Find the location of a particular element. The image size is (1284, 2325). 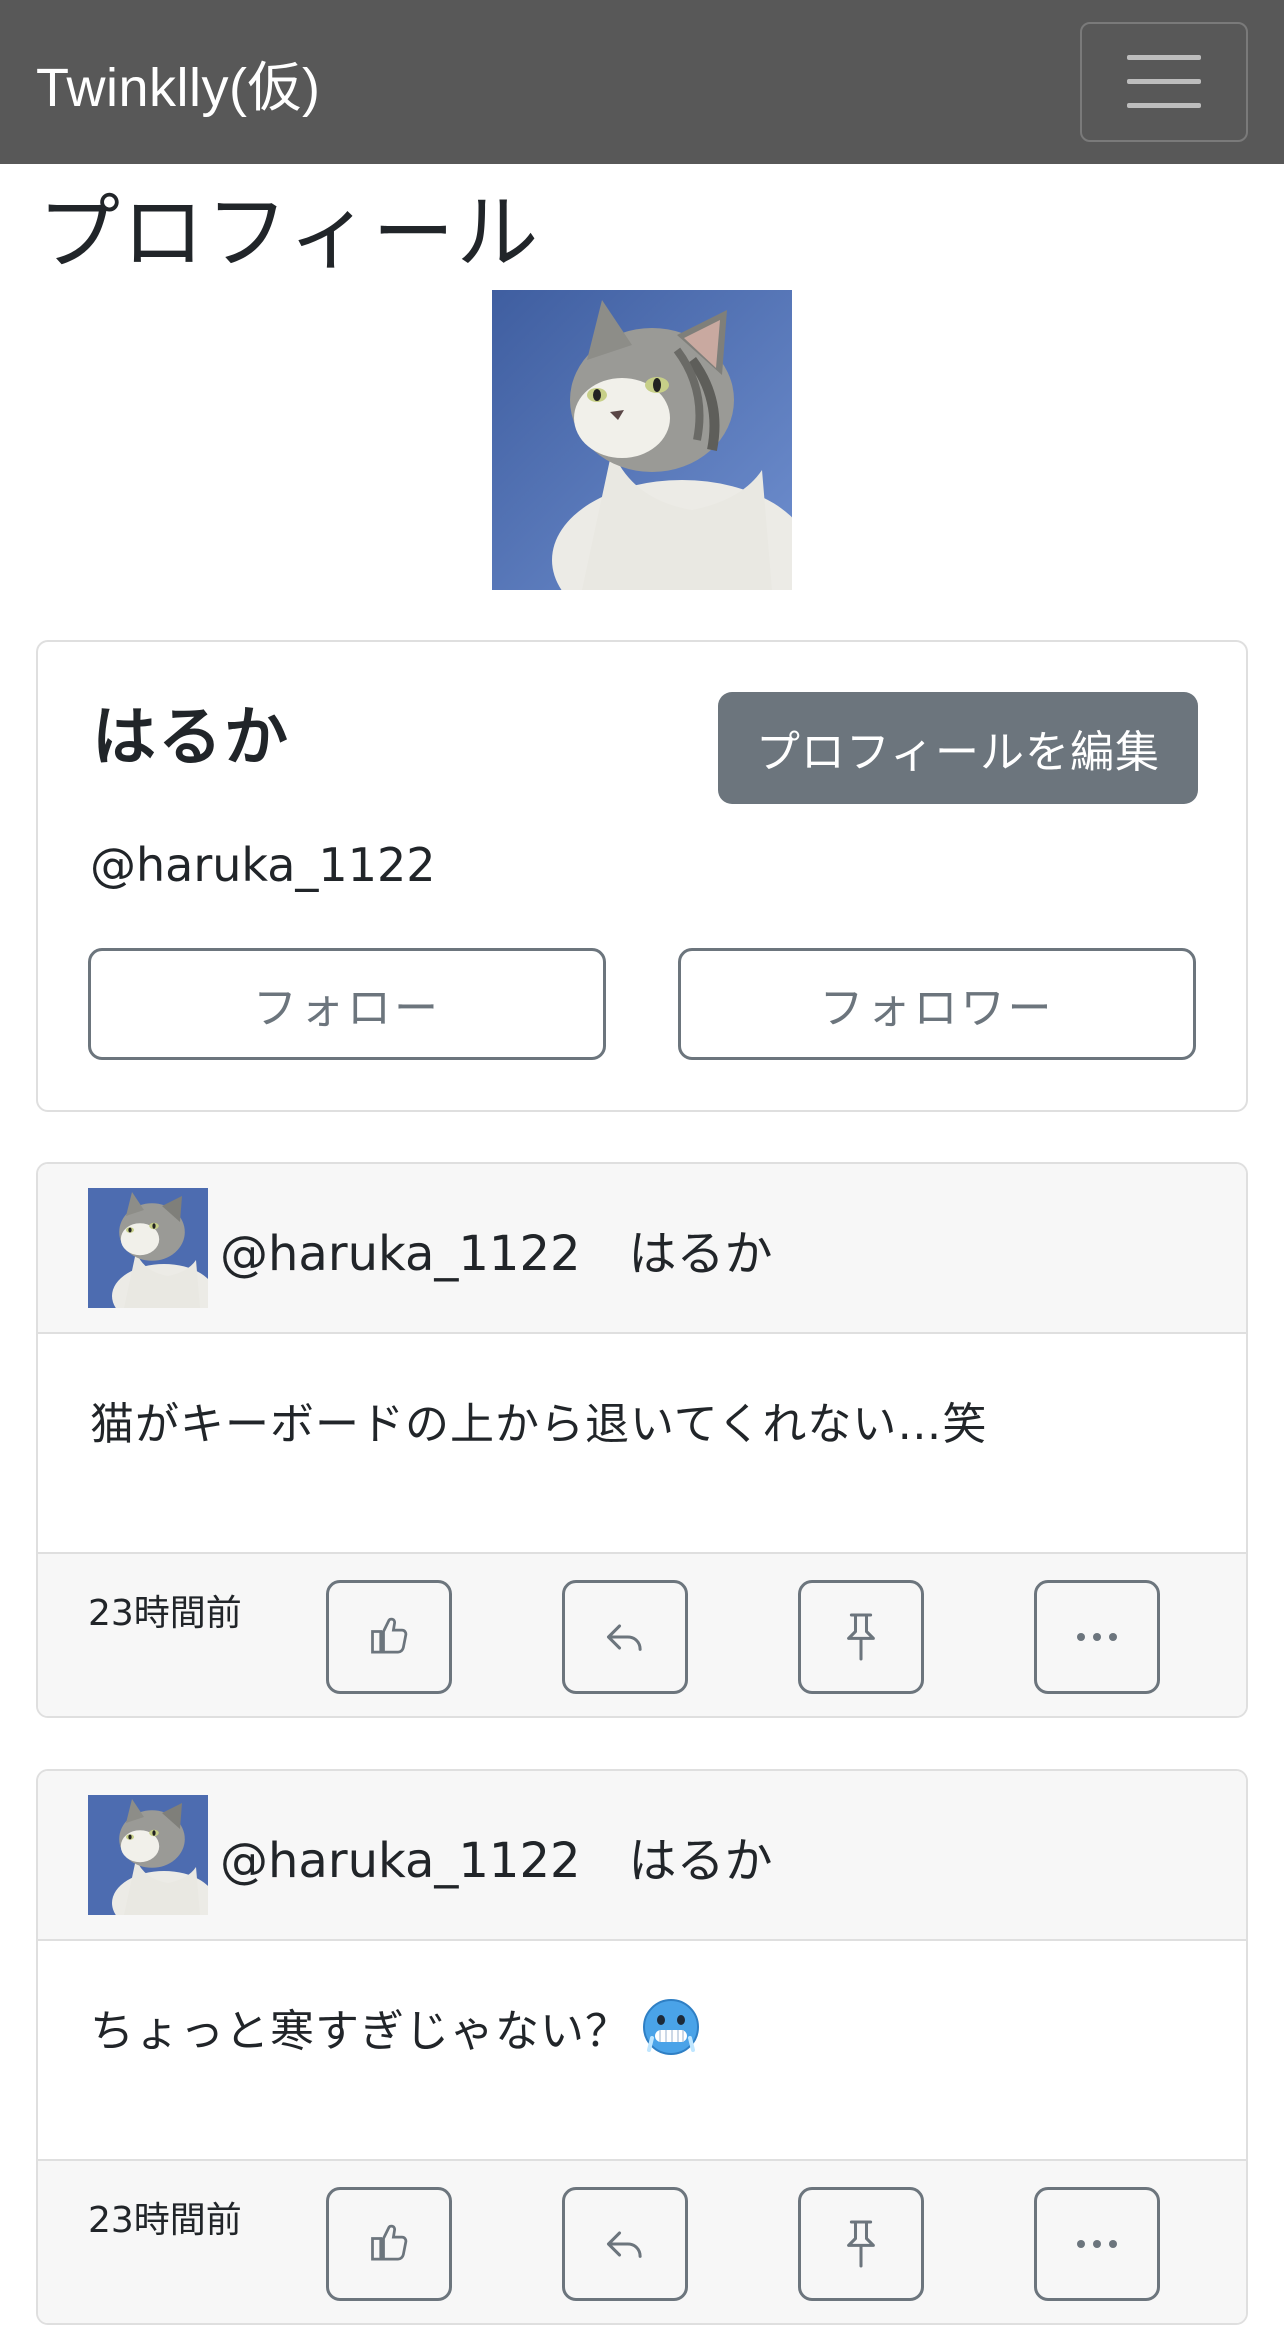

brand-link: Twinklly(仮) is located at coordinates (178, 82).